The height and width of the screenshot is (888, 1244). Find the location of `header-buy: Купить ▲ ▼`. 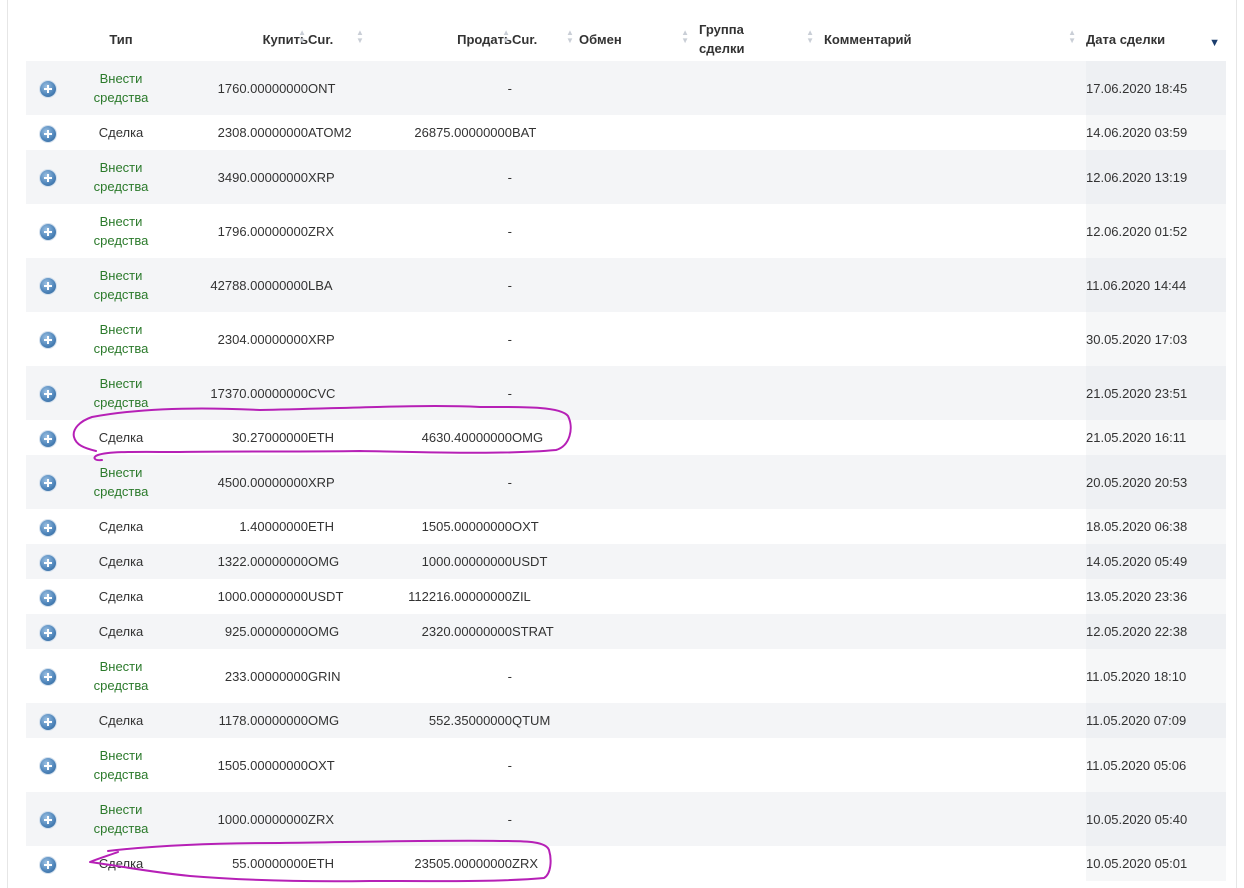

header-buy: Купить ▲ ▼ is located at coordinates (240, 39).